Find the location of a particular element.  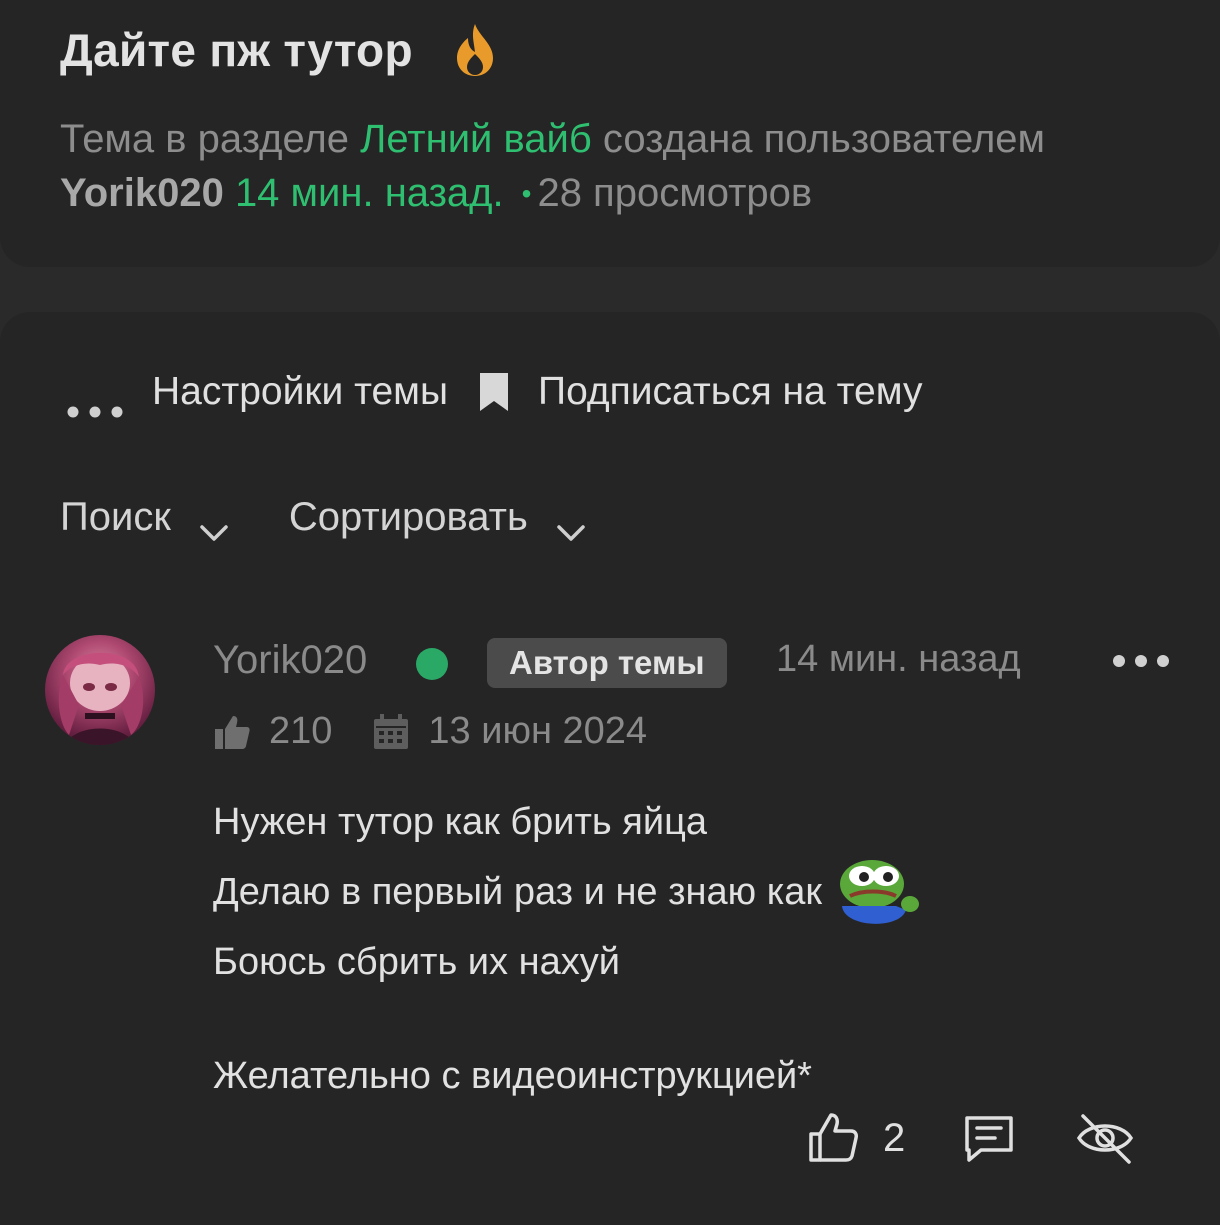

post-line: Делаю в первый раз и не знаю как is located at coordinates (517, 892).